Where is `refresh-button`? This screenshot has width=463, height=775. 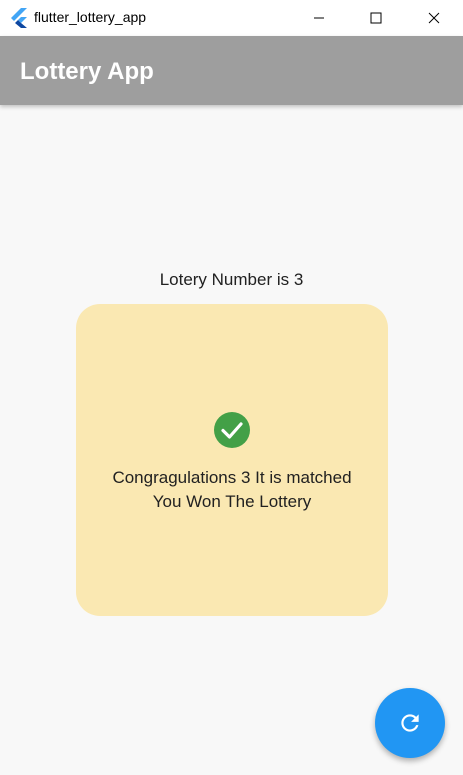 refresh-button is located at coordinates (410, 723).